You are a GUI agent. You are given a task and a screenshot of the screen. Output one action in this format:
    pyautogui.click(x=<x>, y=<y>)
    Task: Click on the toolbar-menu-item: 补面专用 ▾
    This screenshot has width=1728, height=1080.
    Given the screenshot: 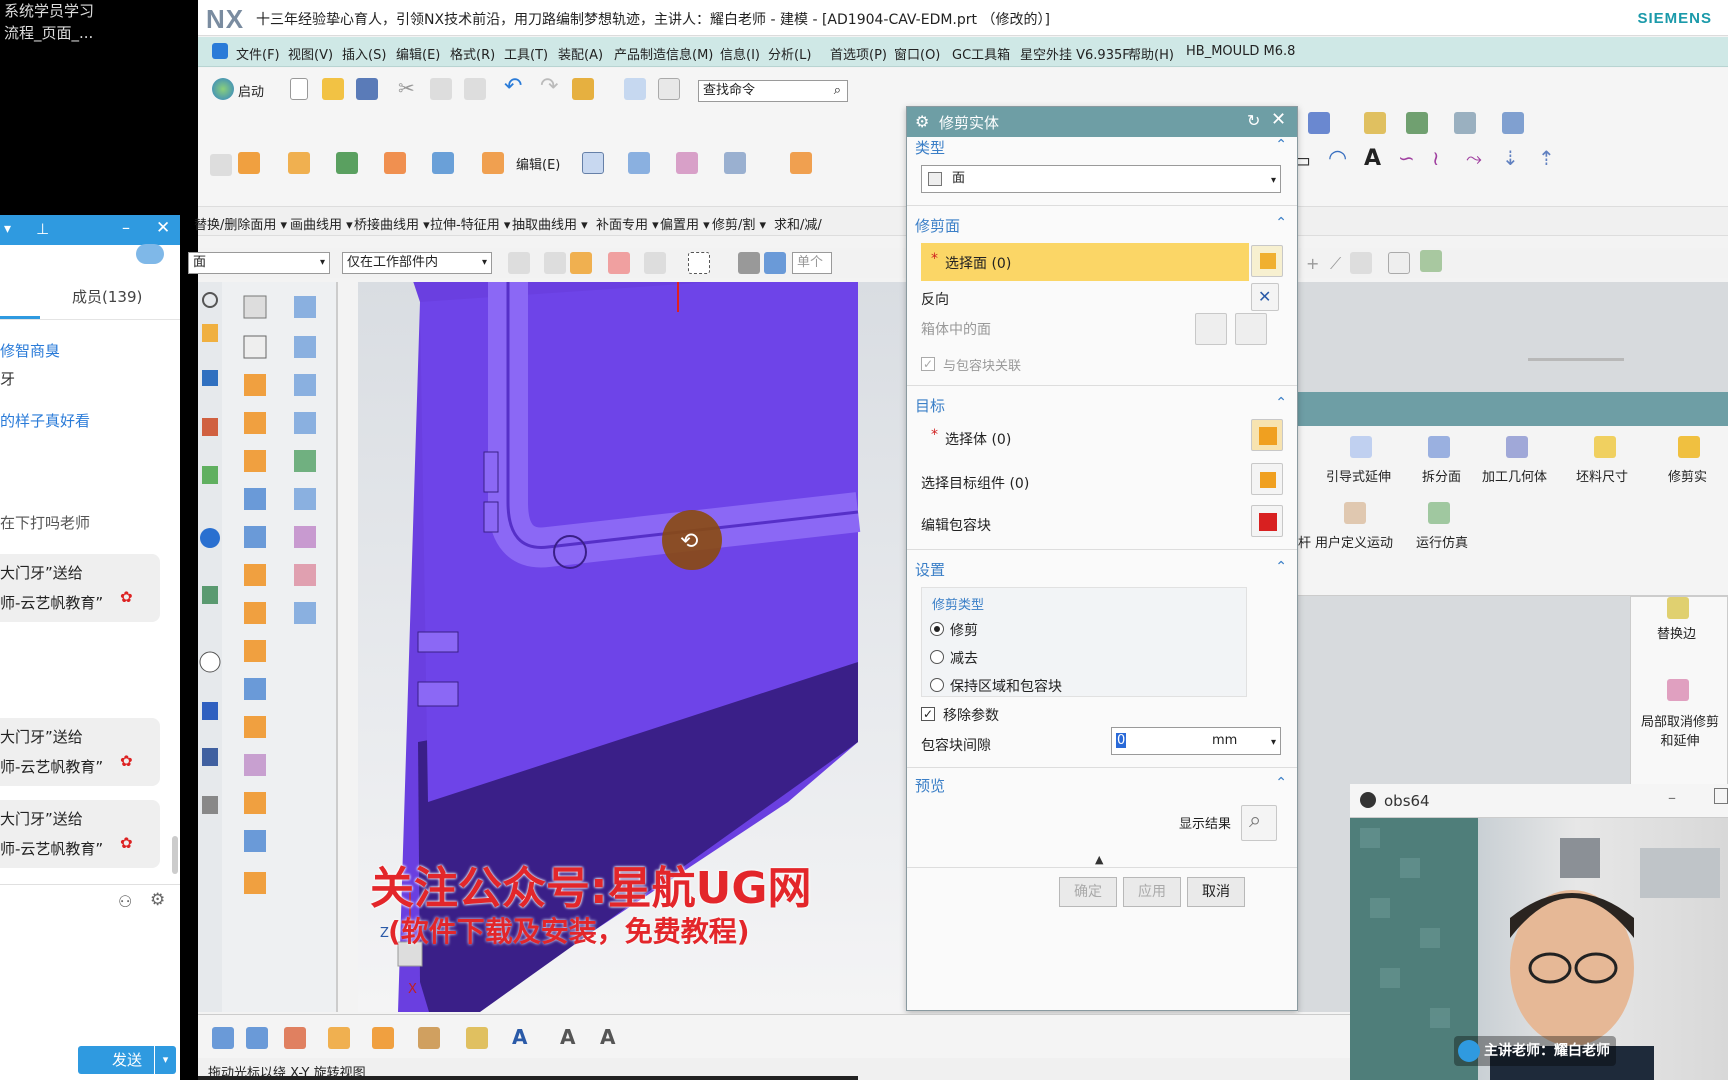 What is the action you would take?
    pyautogui.click(x=627, y=223)
    